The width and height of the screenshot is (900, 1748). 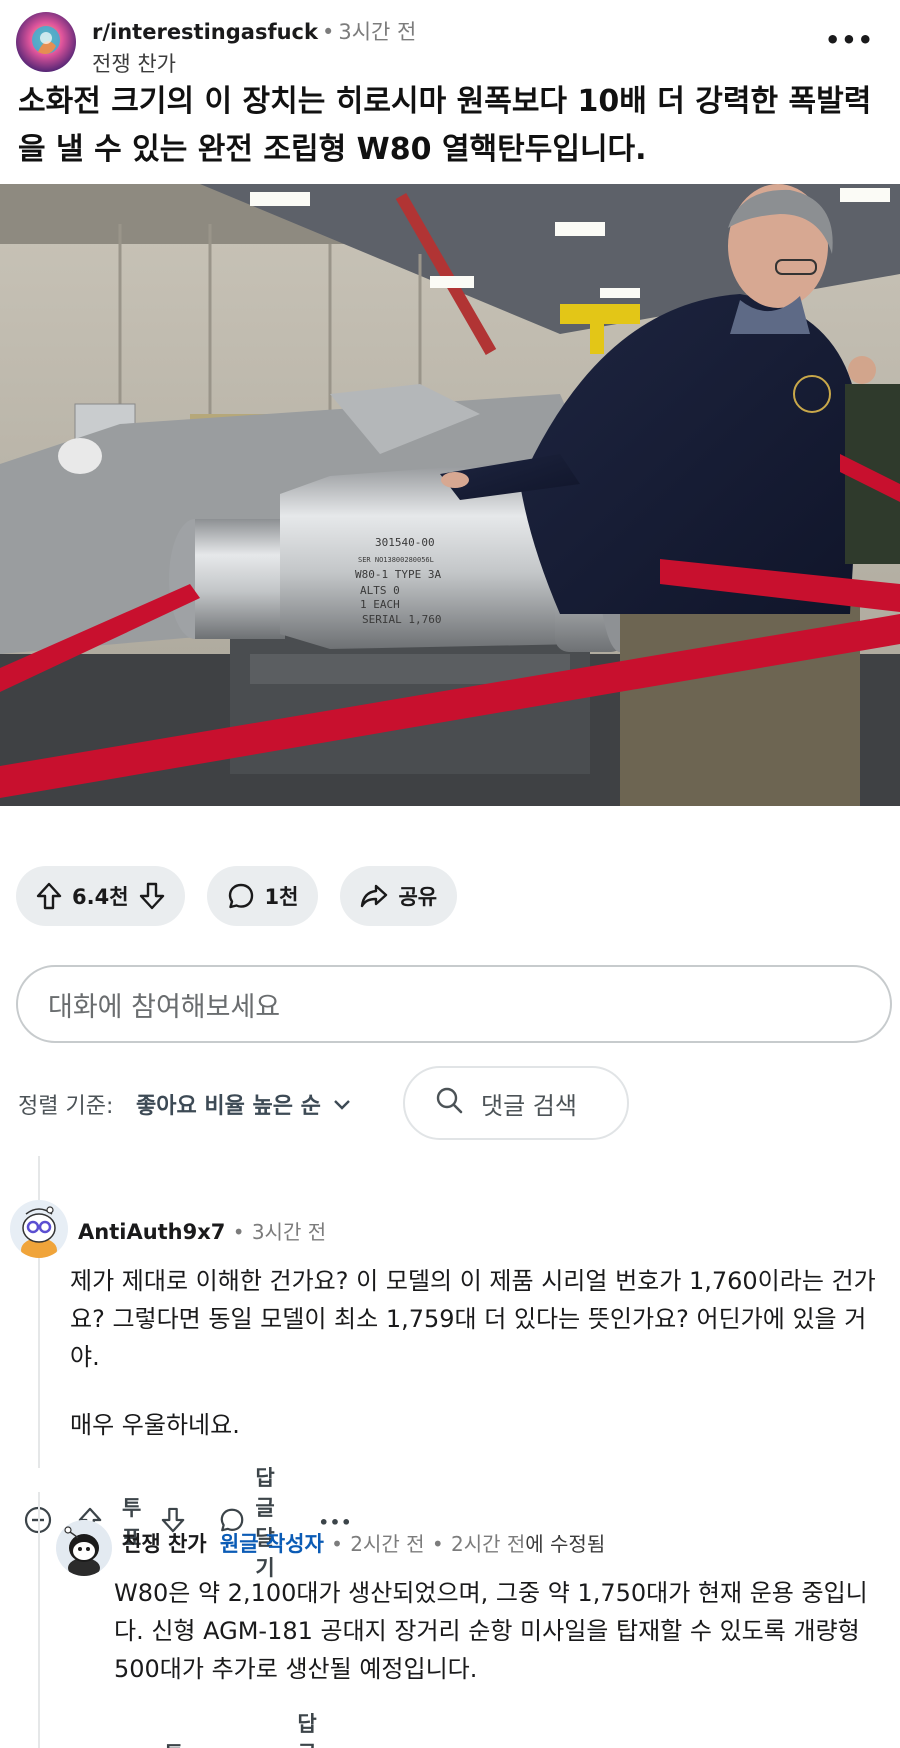 What do you see at coordinates (164, 1544) in the screenshot?
I see `comment-author: 전쟁 찬가` at bounding box center [164, 1544].